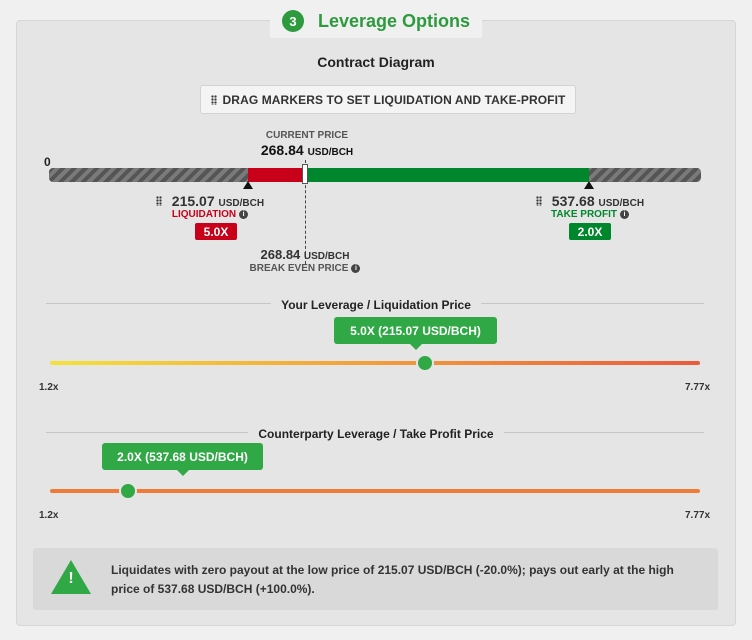 This screenshot has width=752, height=640. What do you see at coordinates (292, 21) in the screenshot?
I see `step-number-badge: 3` at bounding box center [292, 21].